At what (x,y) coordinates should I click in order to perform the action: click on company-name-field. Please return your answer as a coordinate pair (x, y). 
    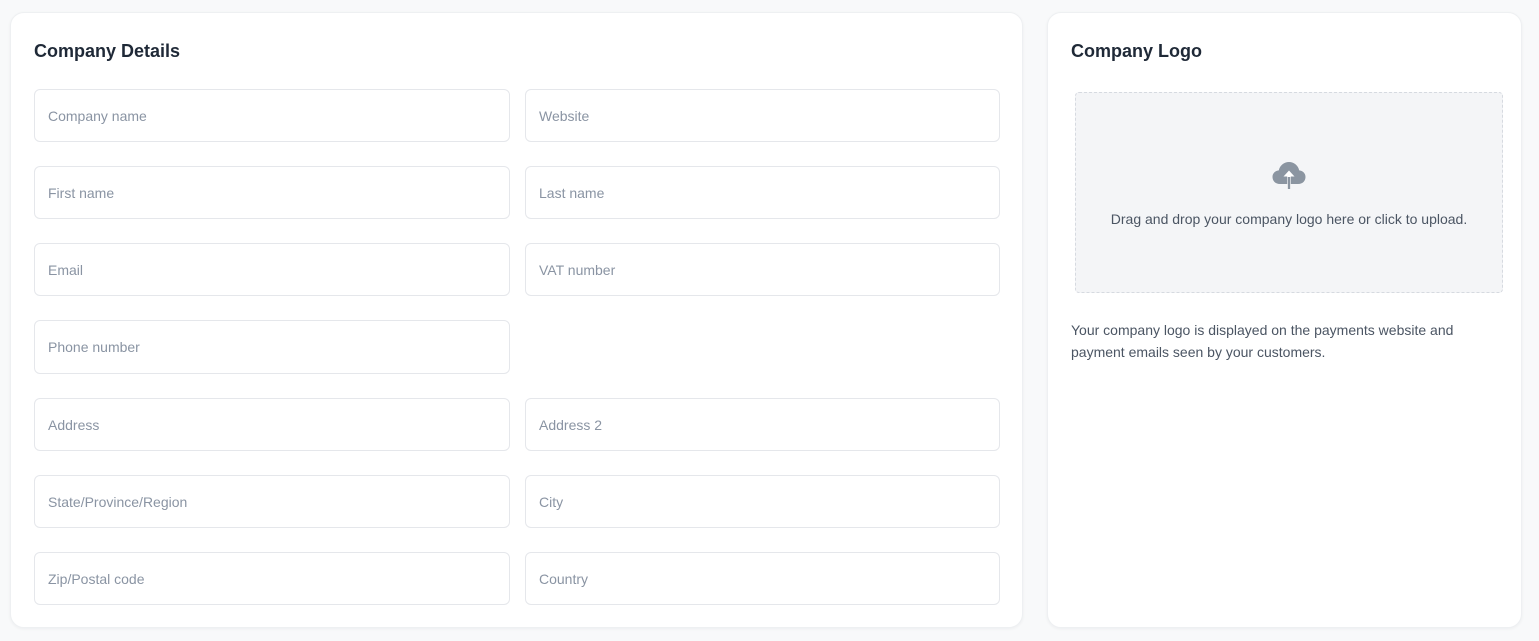
    Looking at the image, I should click on (272, 115).